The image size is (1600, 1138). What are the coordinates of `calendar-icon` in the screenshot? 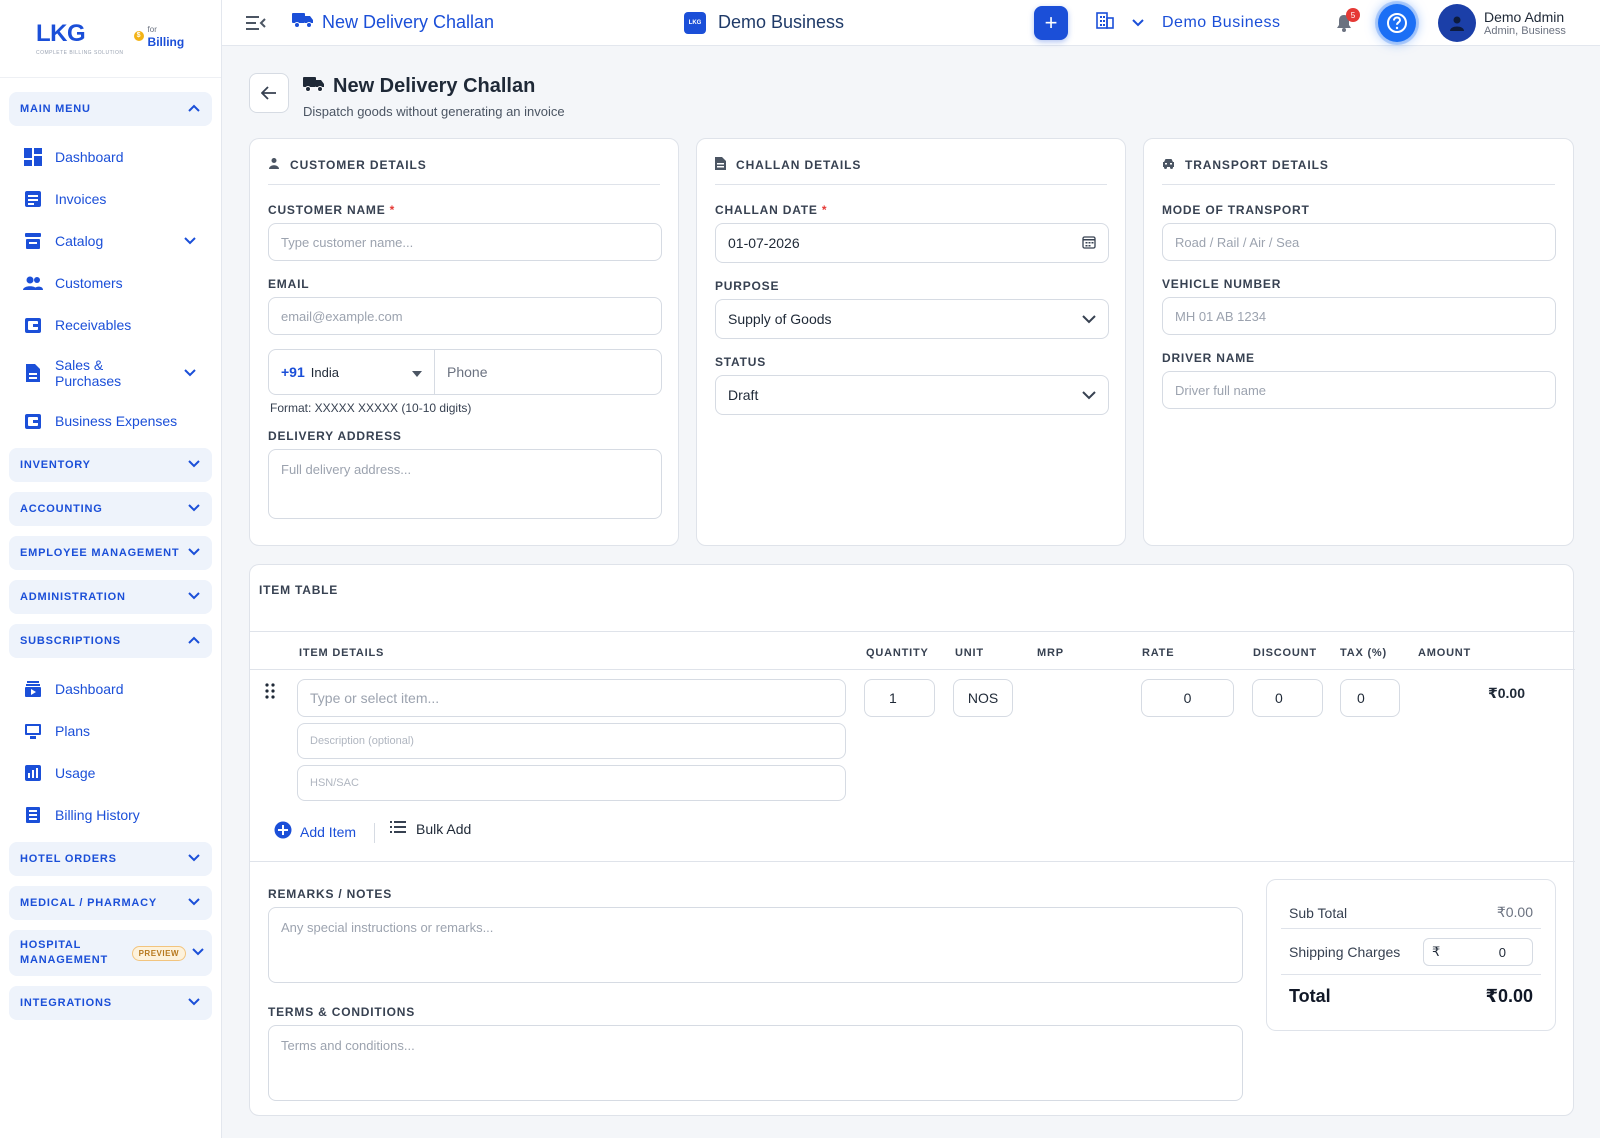 It's located at (1089, 243).